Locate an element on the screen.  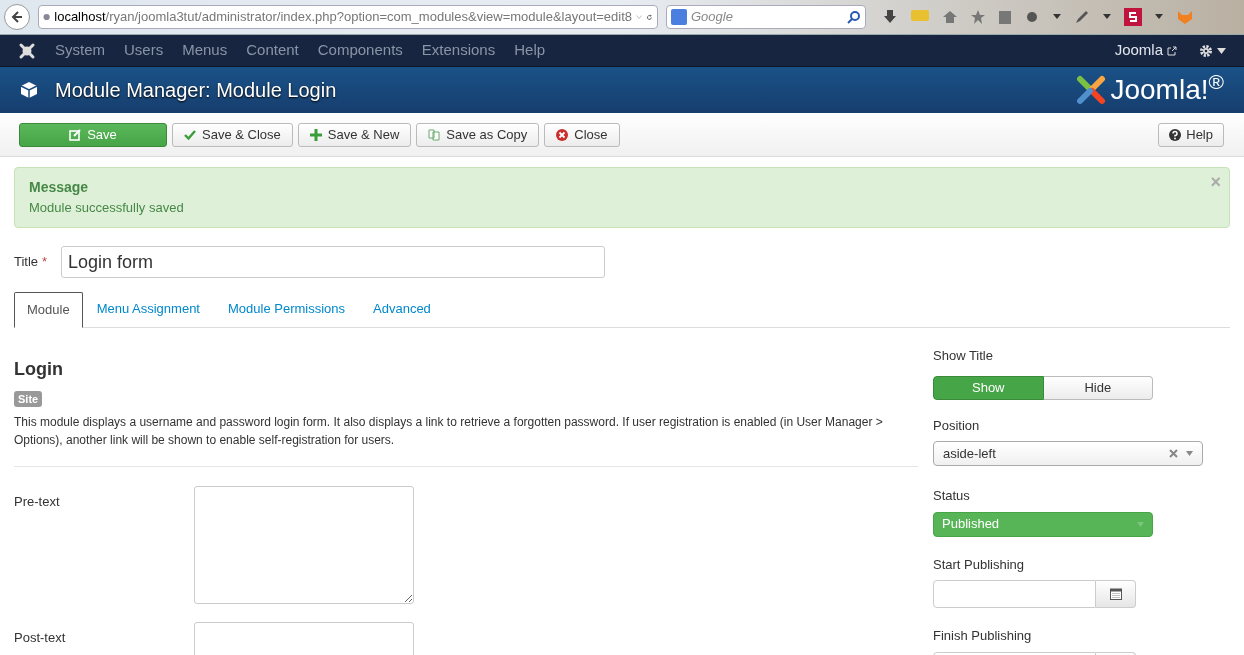
tab: Menu Assignment is located at coordinates (148, 309).